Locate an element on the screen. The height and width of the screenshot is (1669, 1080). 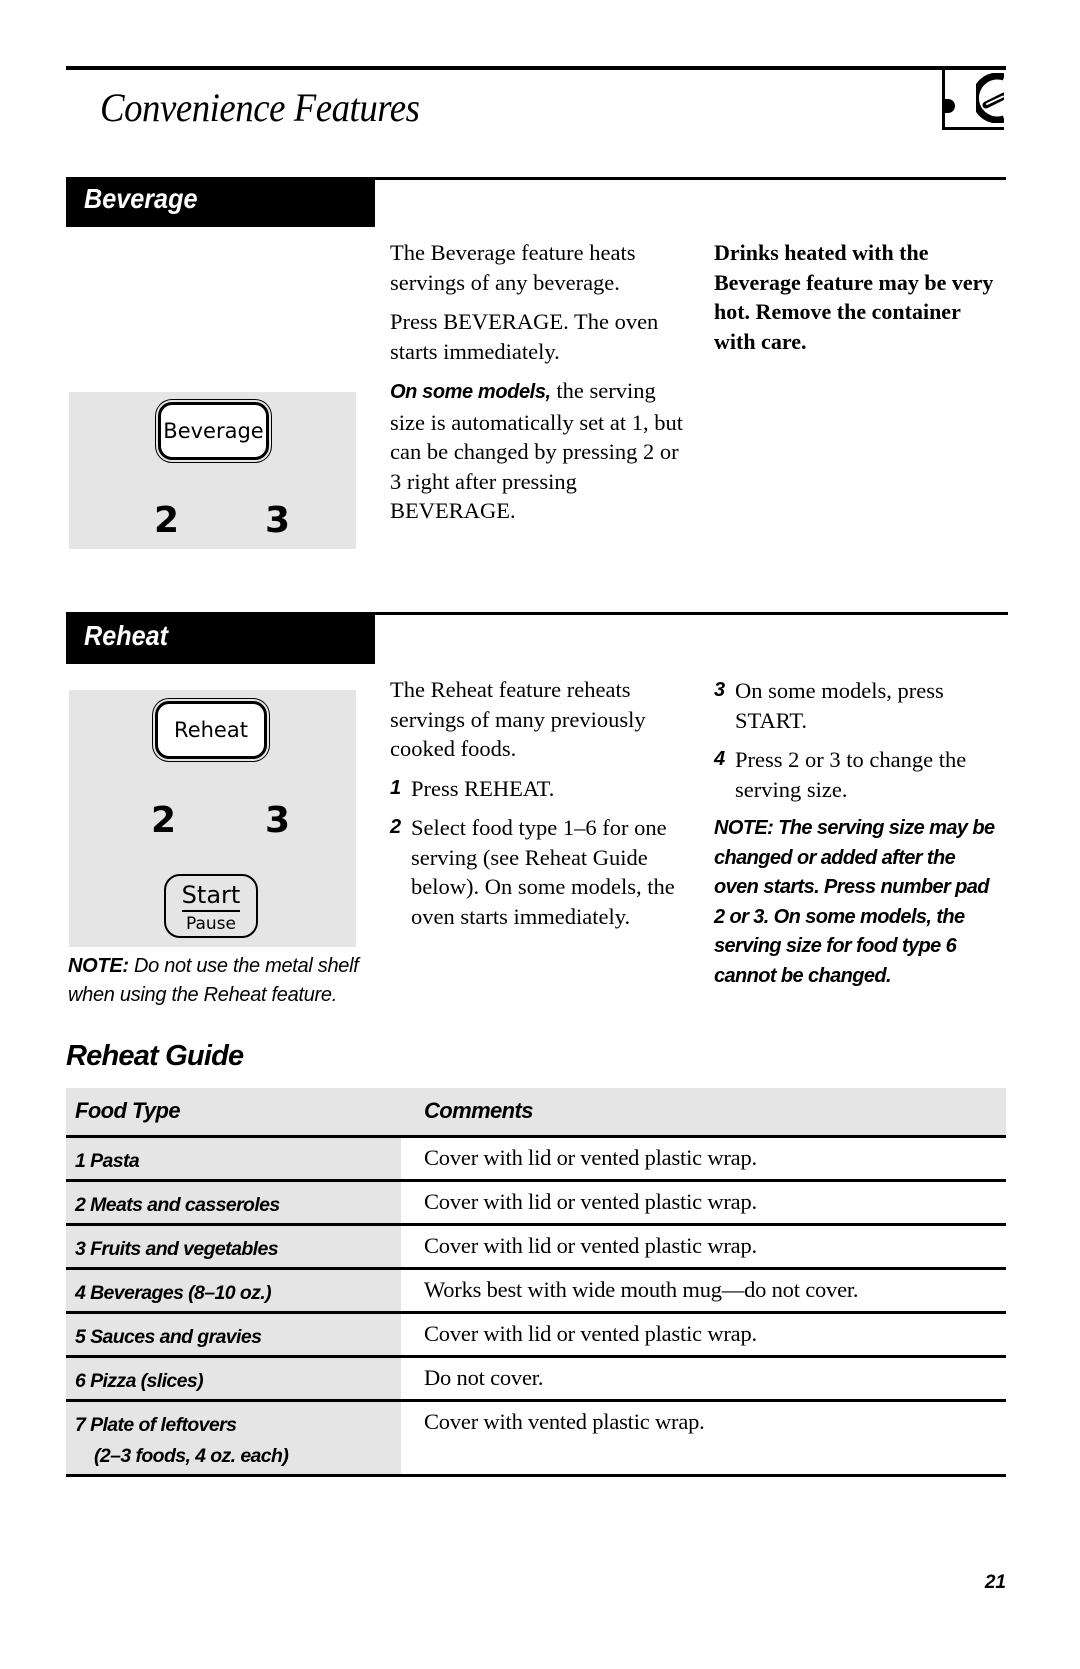
food-type: 2 Meats and casseroles is located at coordinates (177, 1205).